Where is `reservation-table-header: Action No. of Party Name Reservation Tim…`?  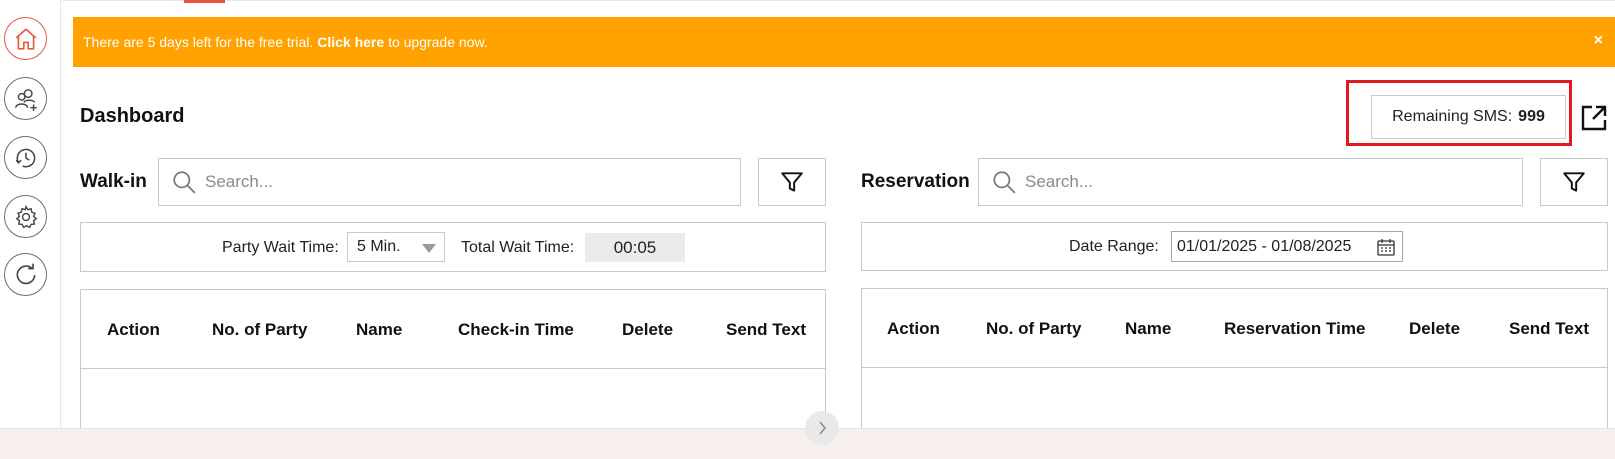 reservation-table-header: Action No. of Party Name Reservation Tim… is located at coordinates (1234, 328).